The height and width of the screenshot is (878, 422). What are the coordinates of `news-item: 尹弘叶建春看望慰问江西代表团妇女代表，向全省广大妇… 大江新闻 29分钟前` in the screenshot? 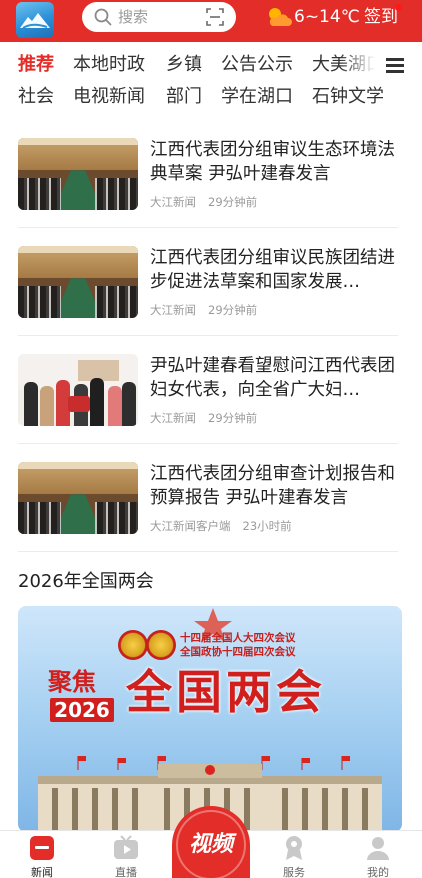 It's located at (208, 404).